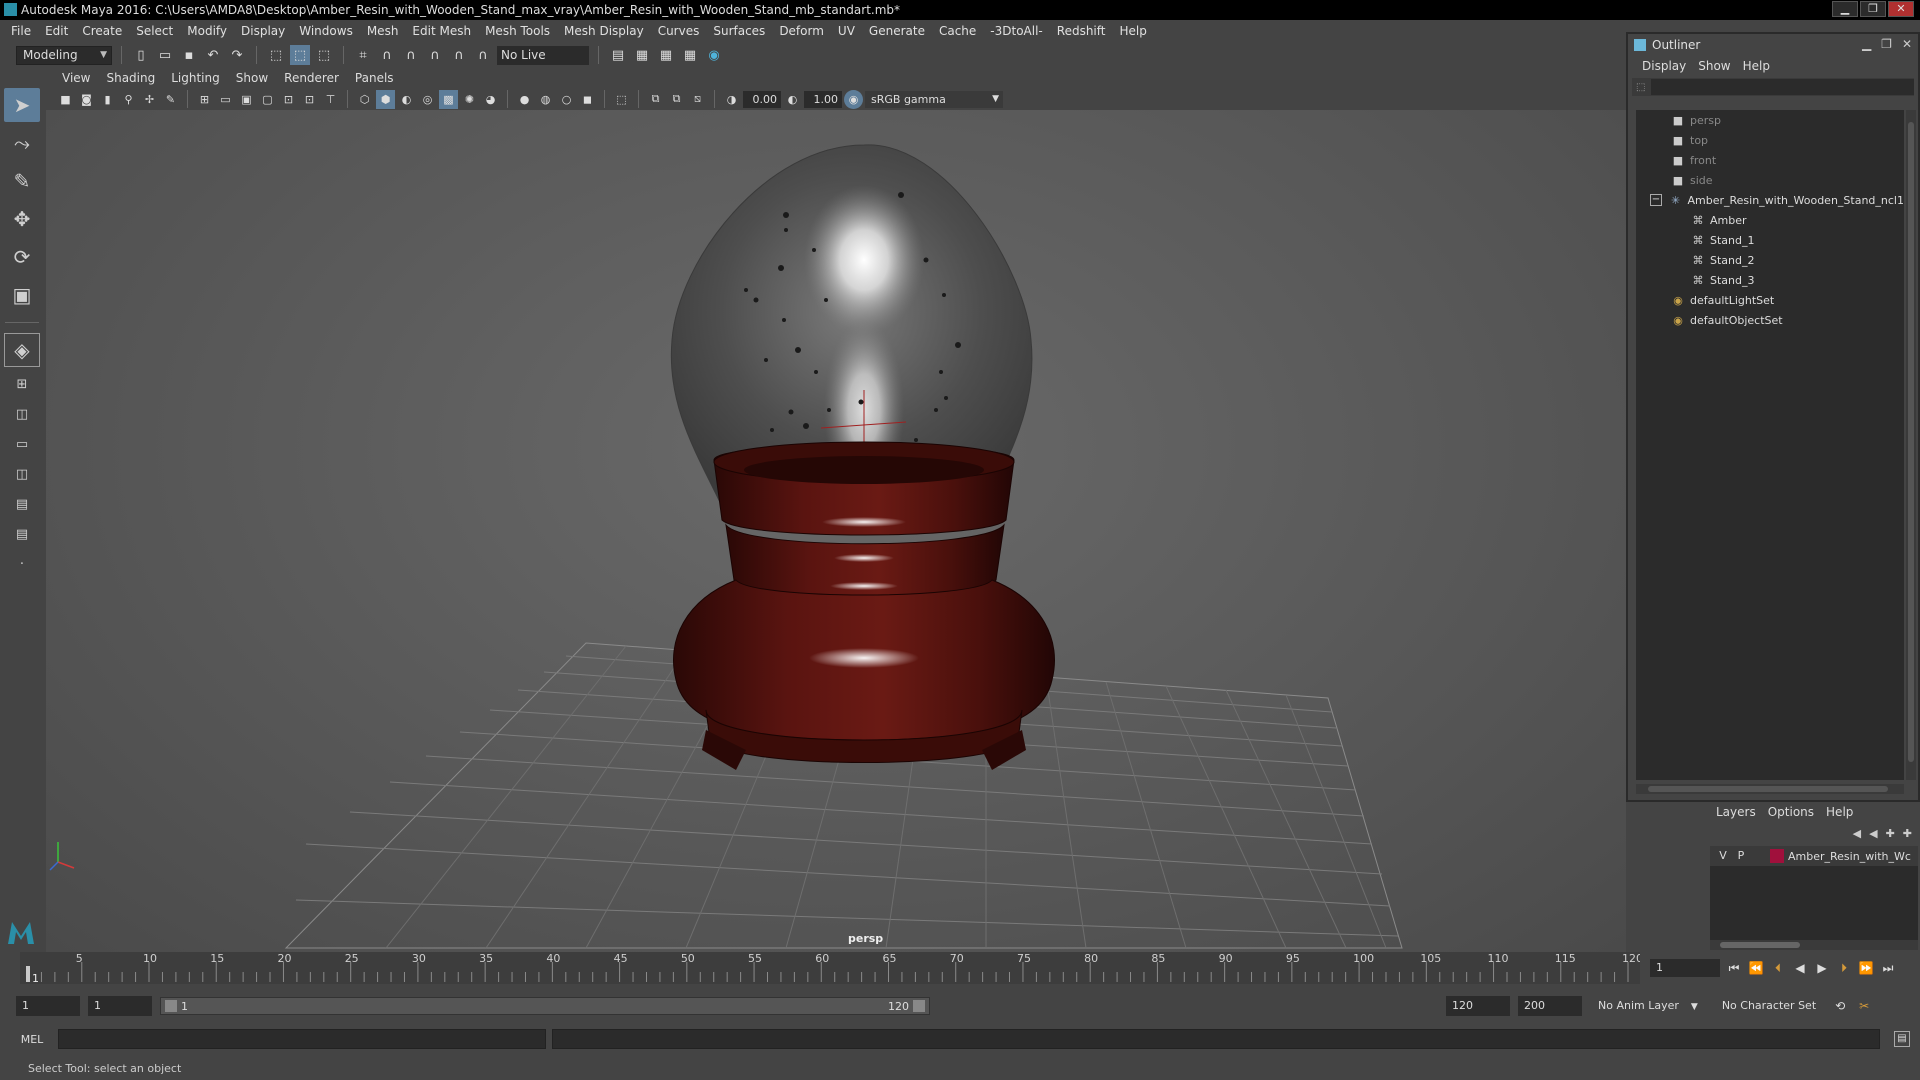 This screenshot has height=1080, width=1920. I want to click on new-scene-icon: ▯, so click(141, 55).